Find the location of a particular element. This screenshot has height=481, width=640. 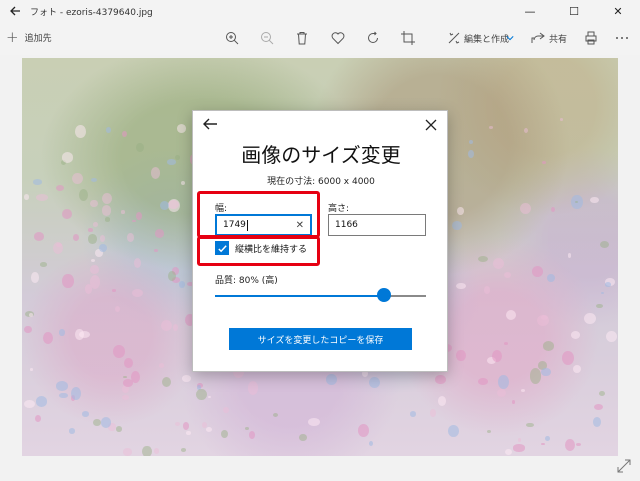

title-bar: フォト - ezoris-4379640.jpg — ☐ ✕ is located at coordinates (320, 11).